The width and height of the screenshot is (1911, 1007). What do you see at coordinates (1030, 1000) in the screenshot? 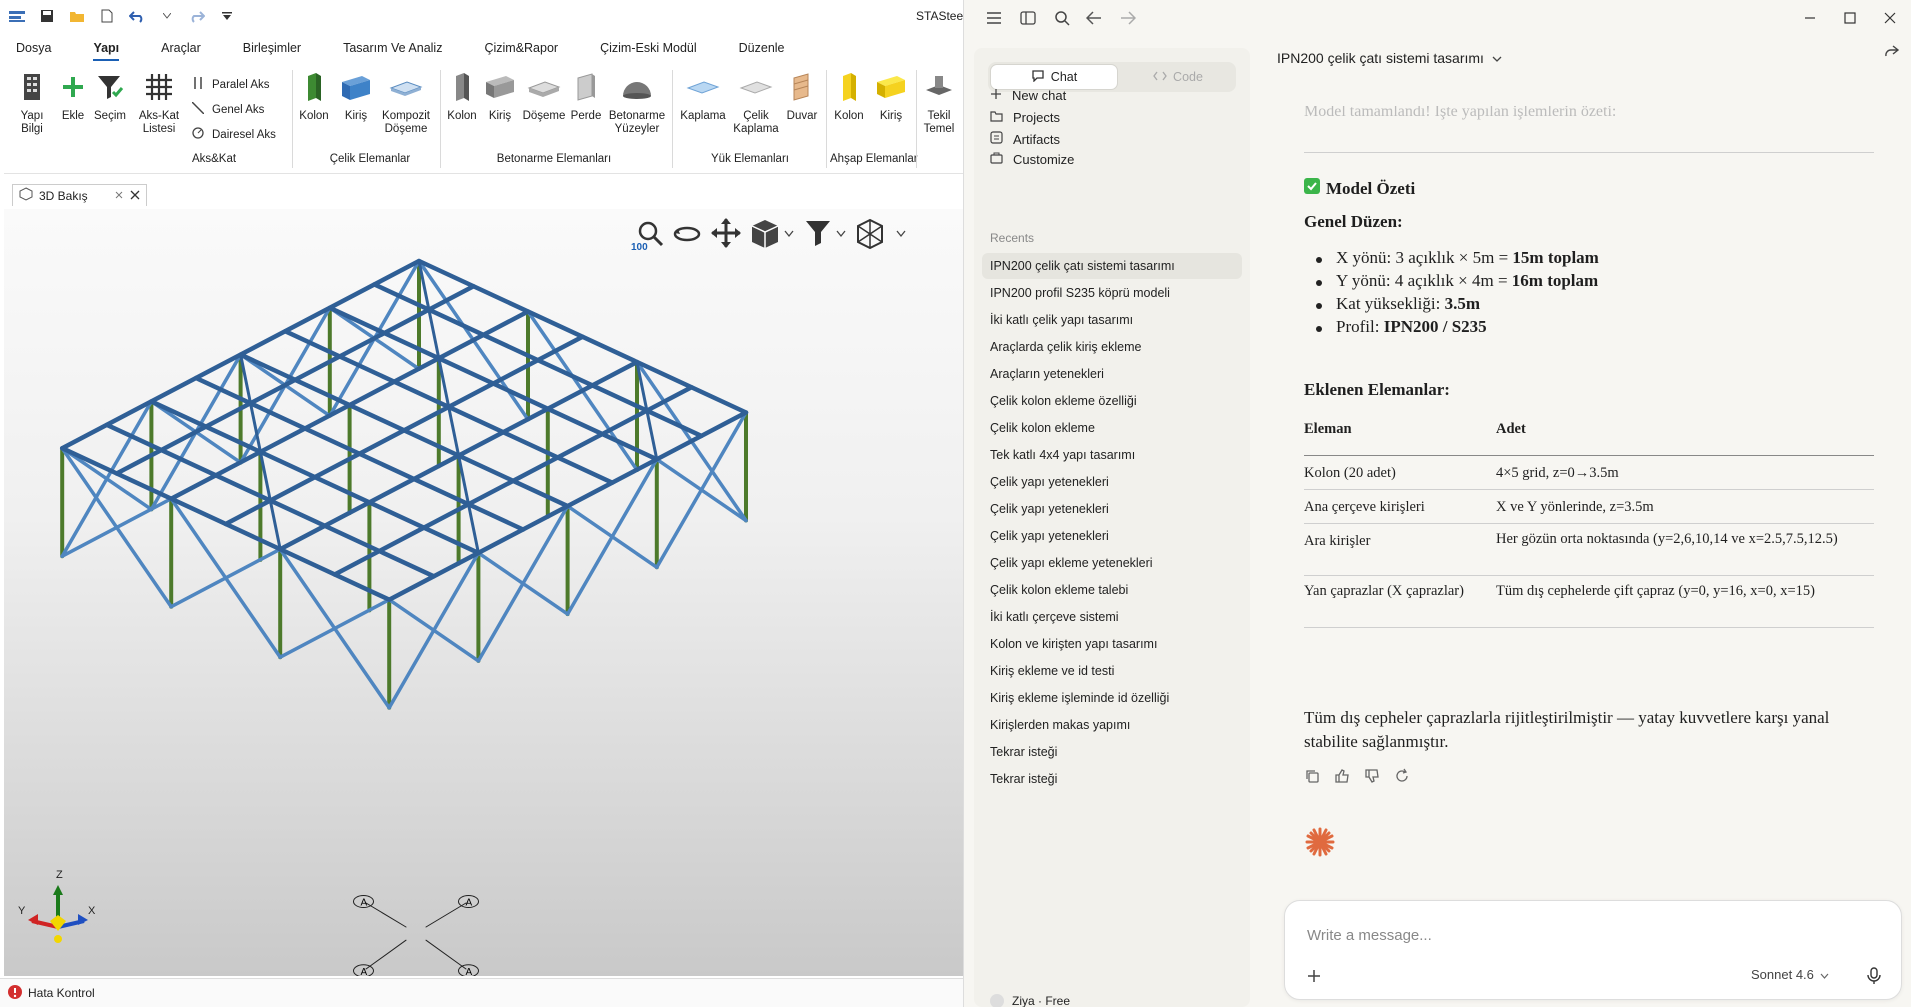
I see `user-bar: Ziya · Free` at bounding box center [1030, 1000].